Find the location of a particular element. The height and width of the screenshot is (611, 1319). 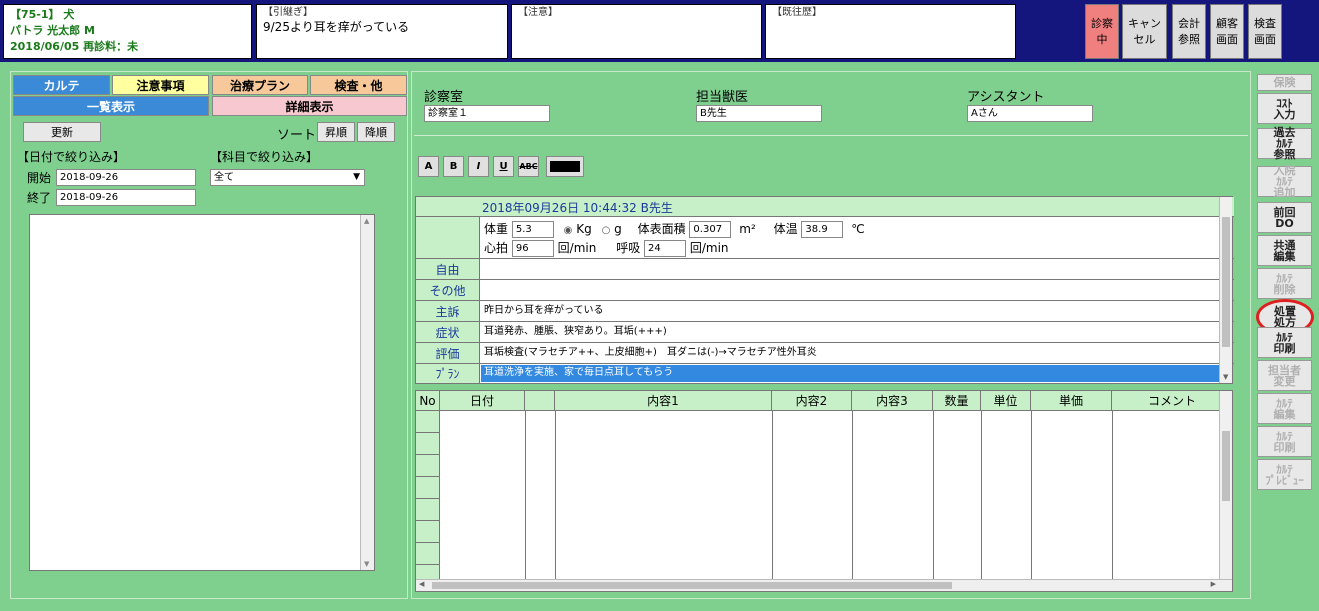

record-grid-scrollbar: ▼ is located at coordinates (1225, 290).